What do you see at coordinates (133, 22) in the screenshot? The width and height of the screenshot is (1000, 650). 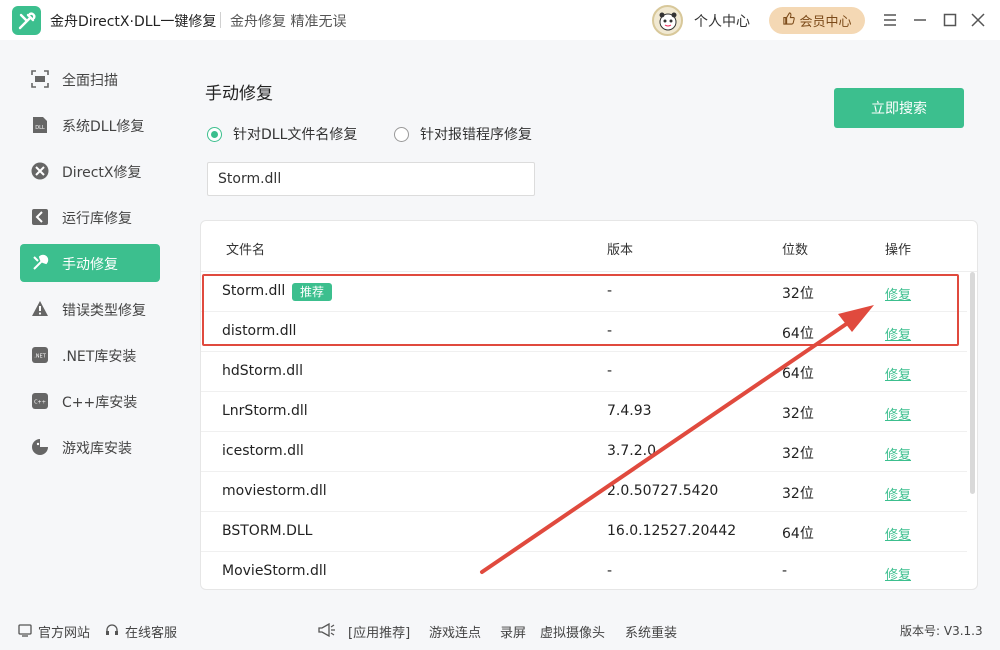 I see `app-title: 金舟DirectX·DLL一键修复` at bounding box center [133, 22].